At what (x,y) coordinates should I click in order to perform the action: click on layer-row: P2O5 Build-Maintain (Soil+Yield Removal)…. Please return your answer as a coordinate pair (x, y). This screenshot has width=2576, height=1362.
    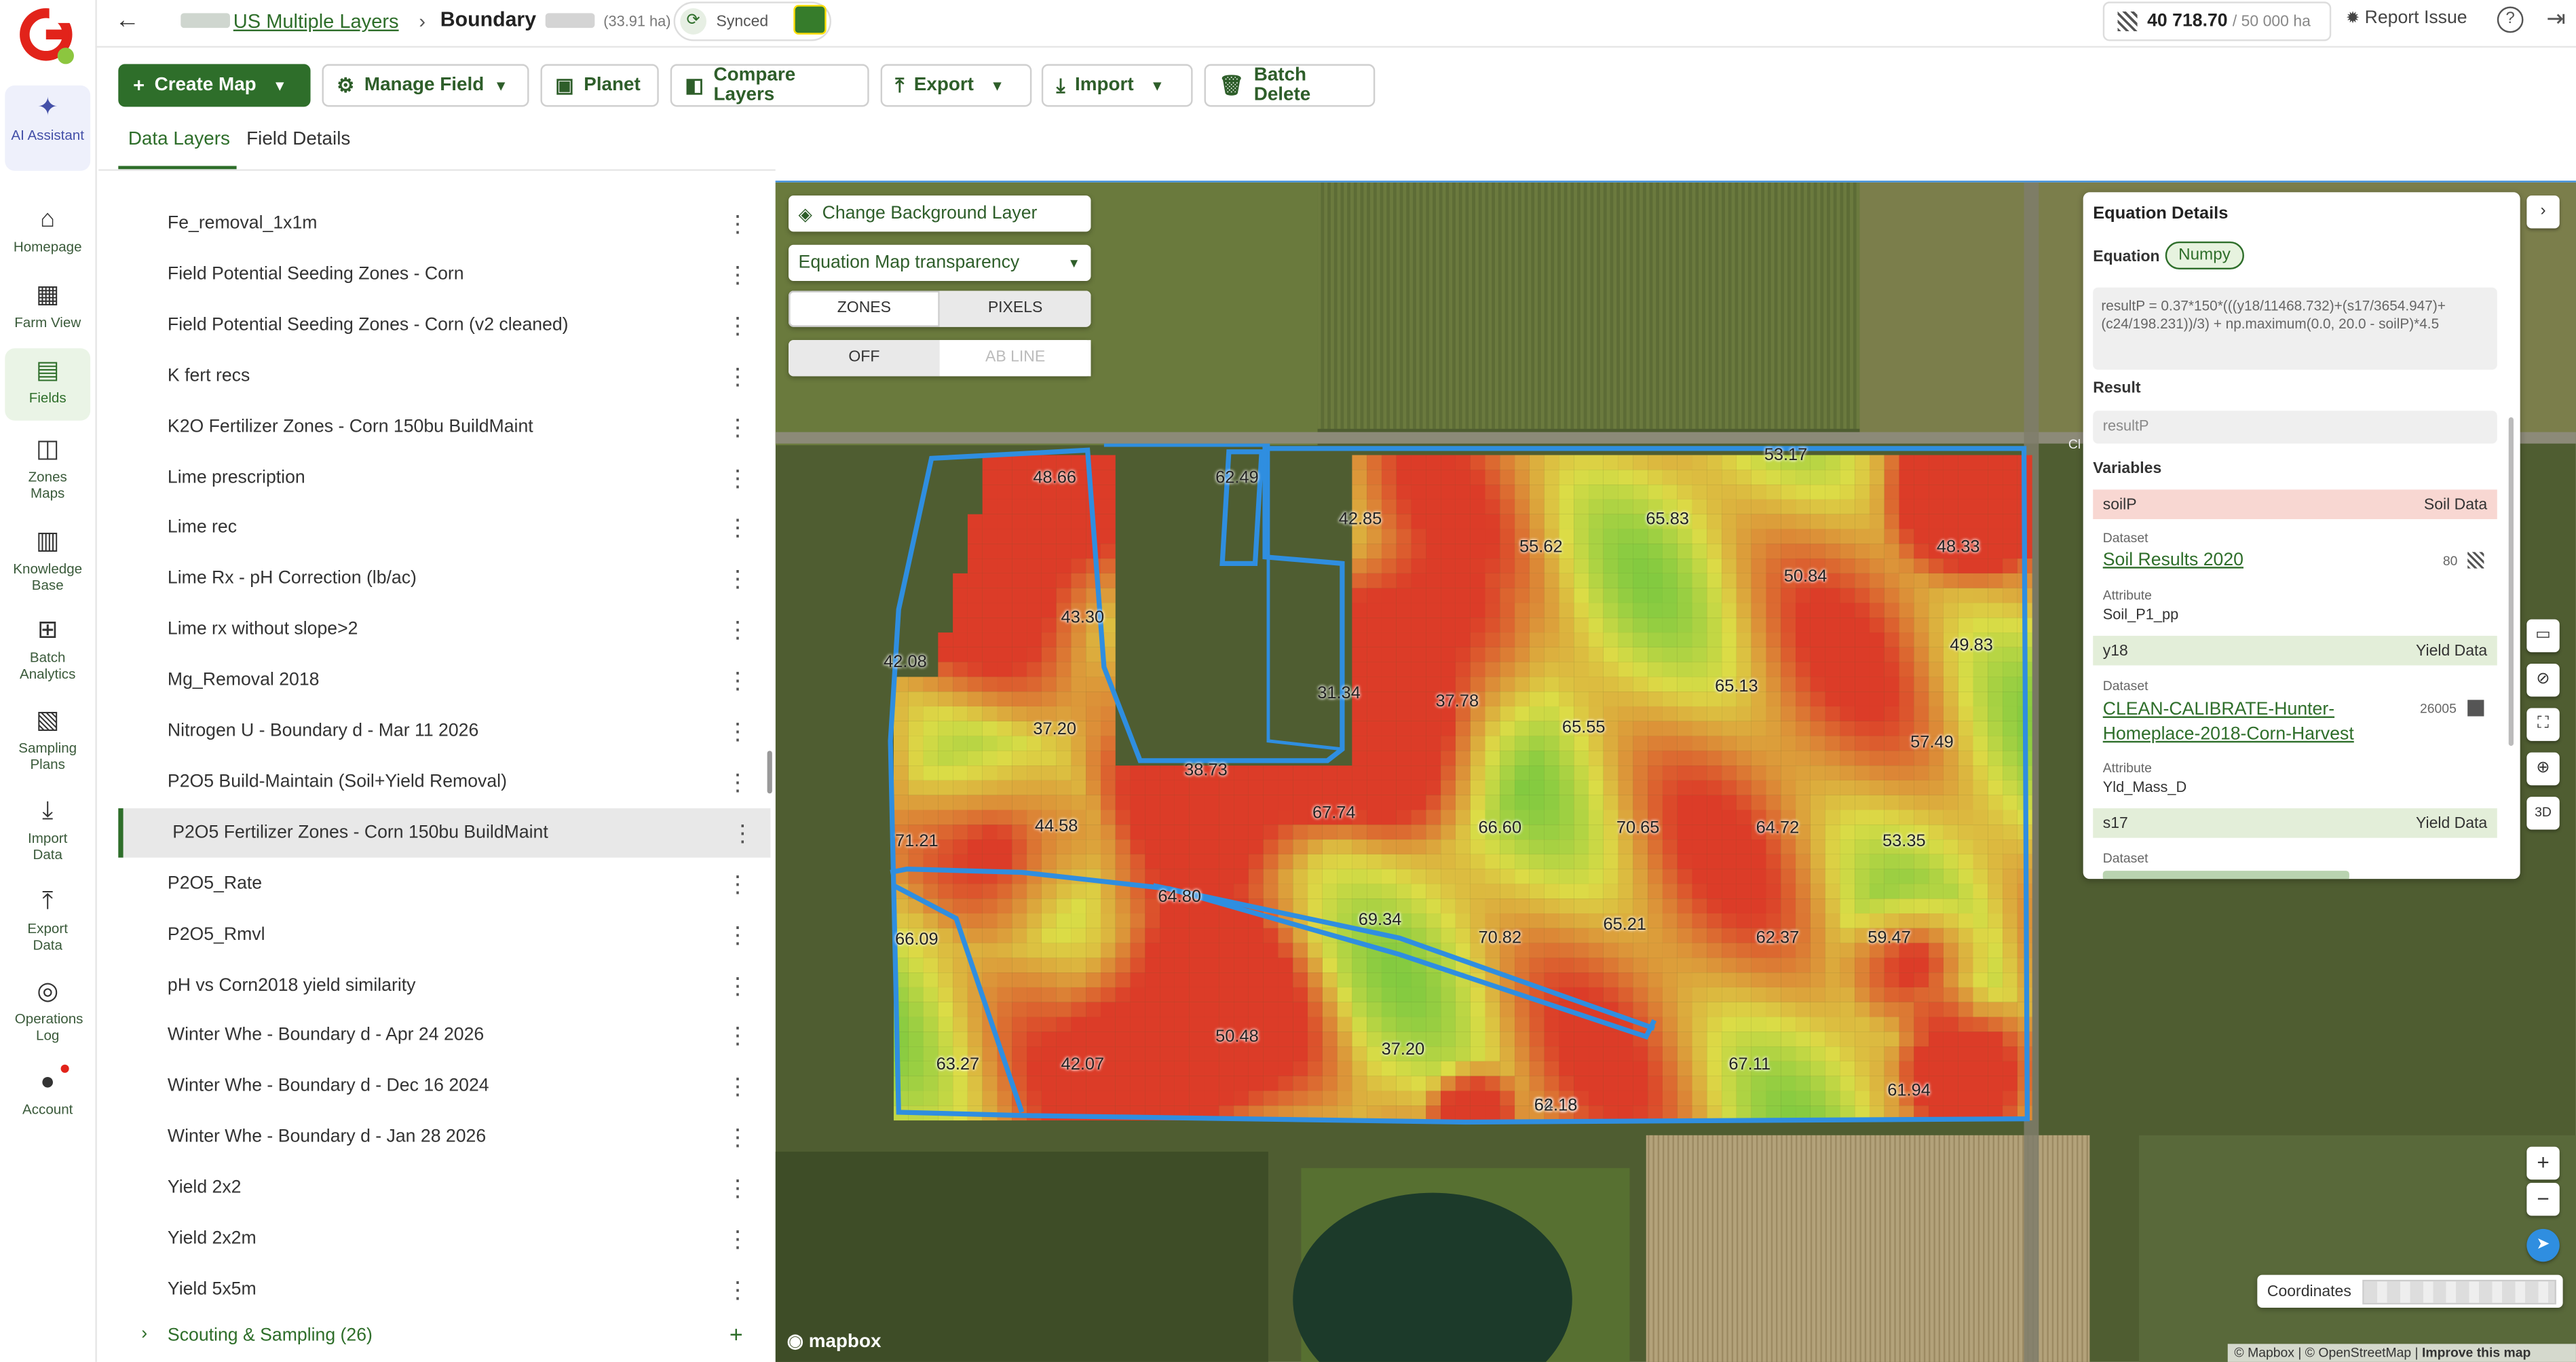
    Looking at the image, I should click on (442, 782).